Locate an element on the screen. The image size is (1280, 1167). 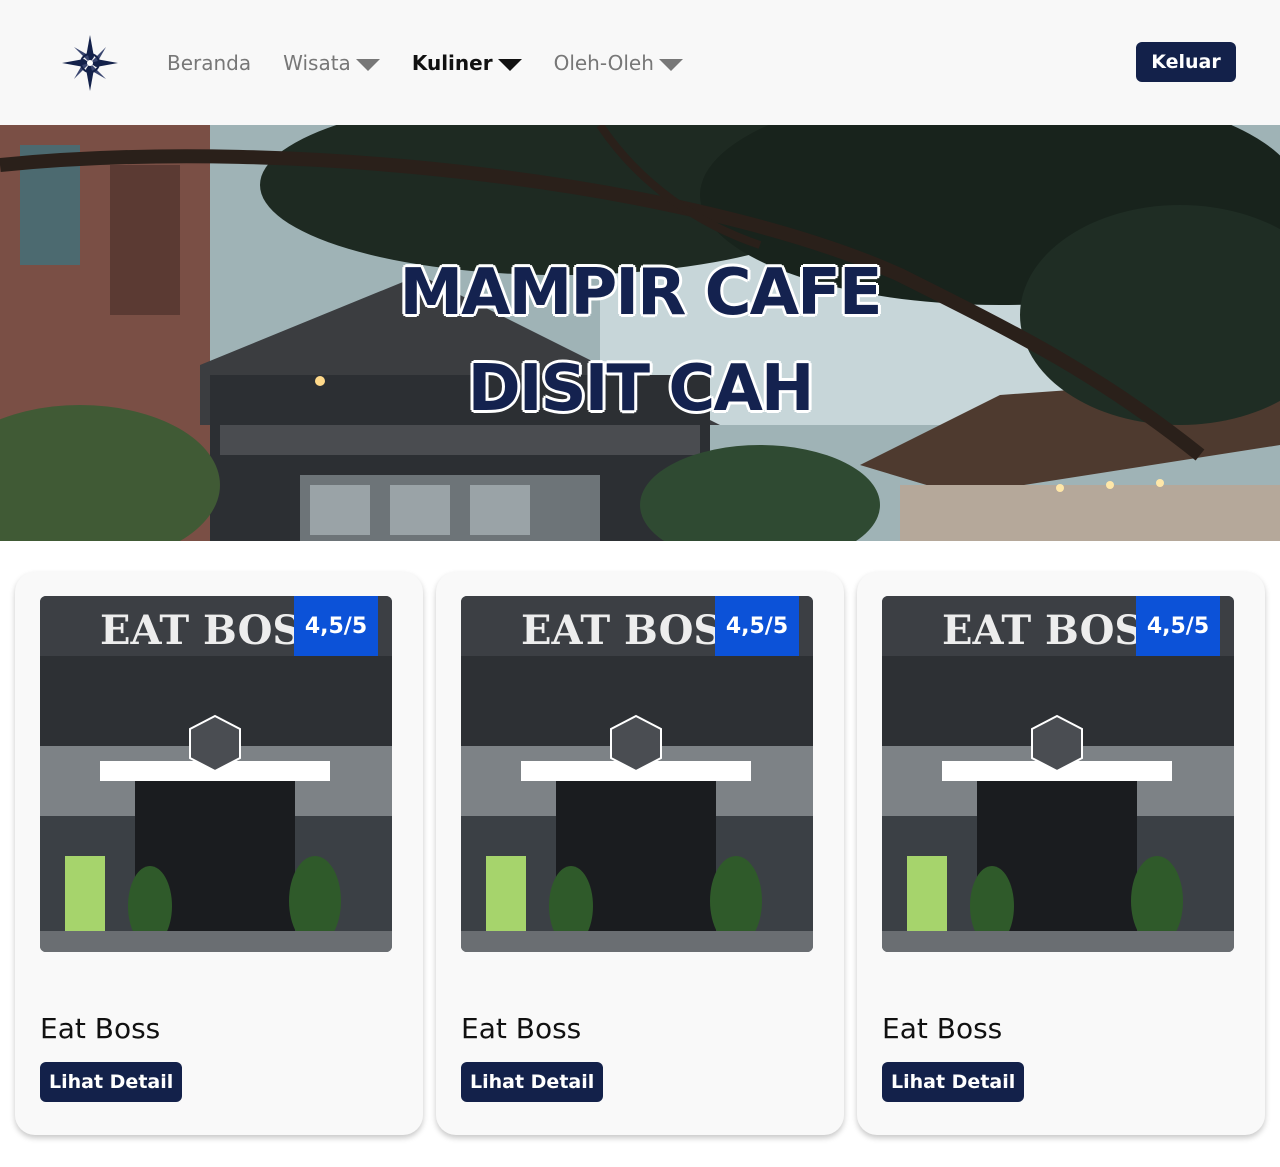
main-nav: Beranda Wisata Kuliner Oleh-Oleh is located at coordinates (441, 63).